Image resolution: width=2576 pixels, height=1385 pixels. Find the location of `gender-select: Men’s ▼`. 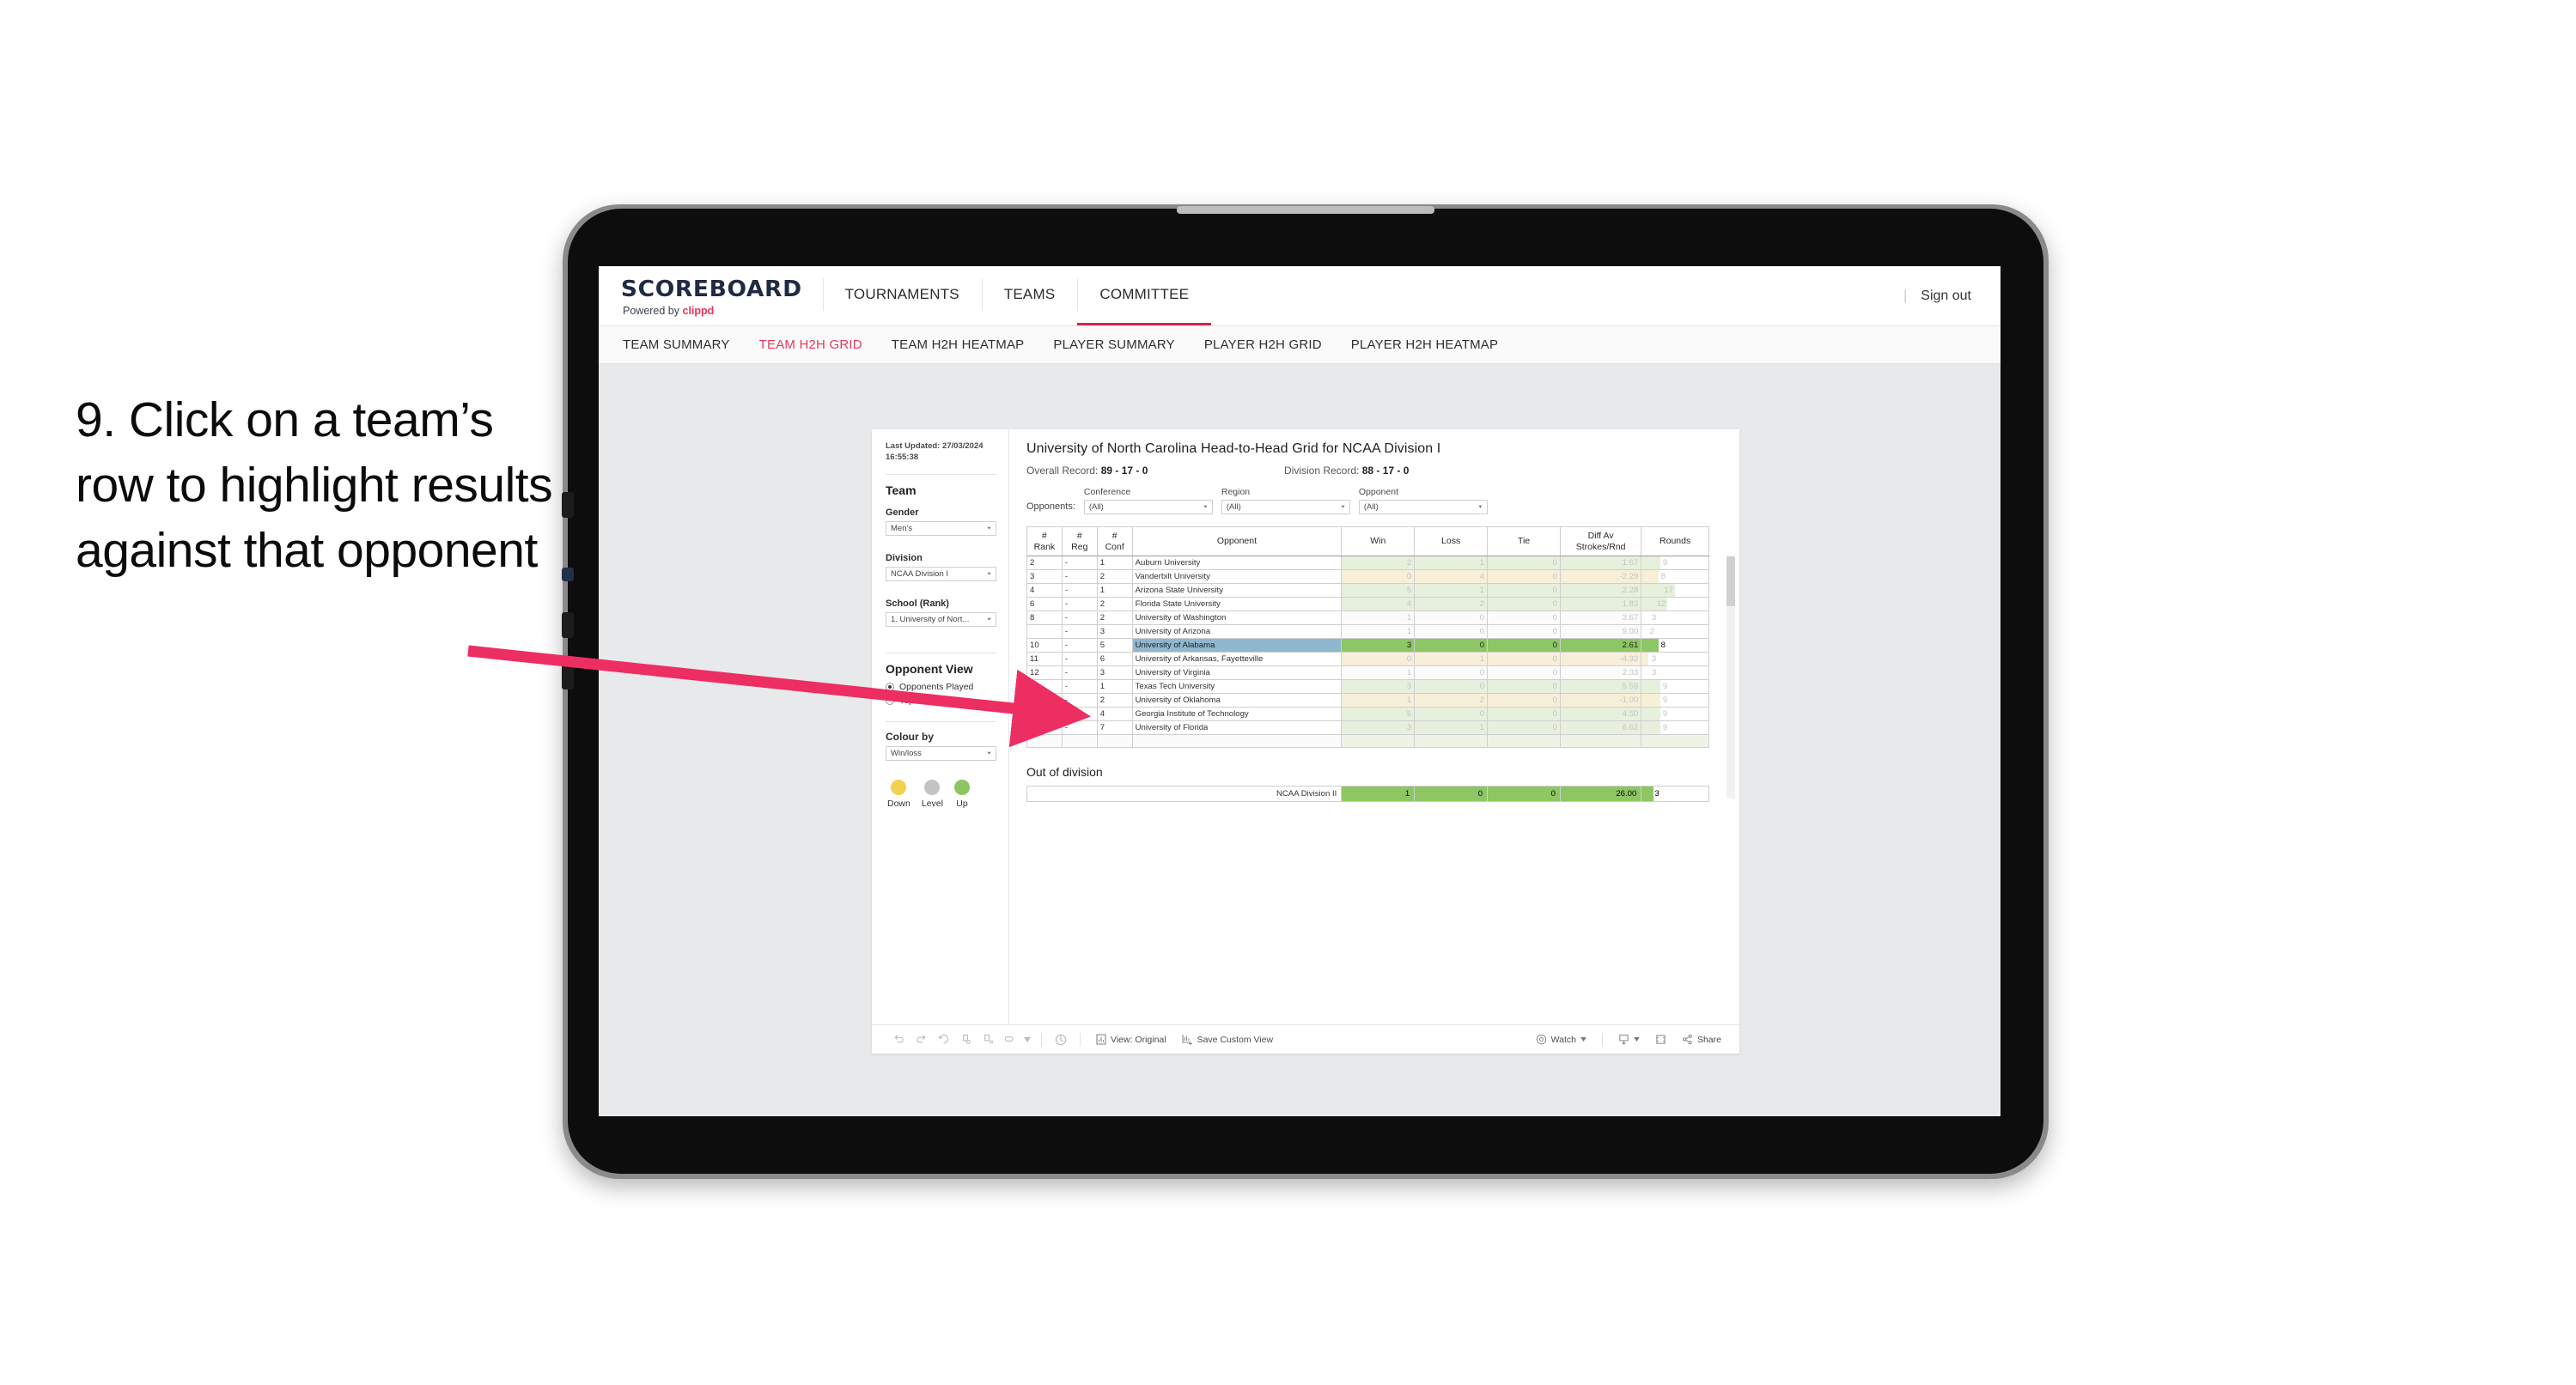

gender-select: Men’s ▼ is located at coordinates (941, 528).